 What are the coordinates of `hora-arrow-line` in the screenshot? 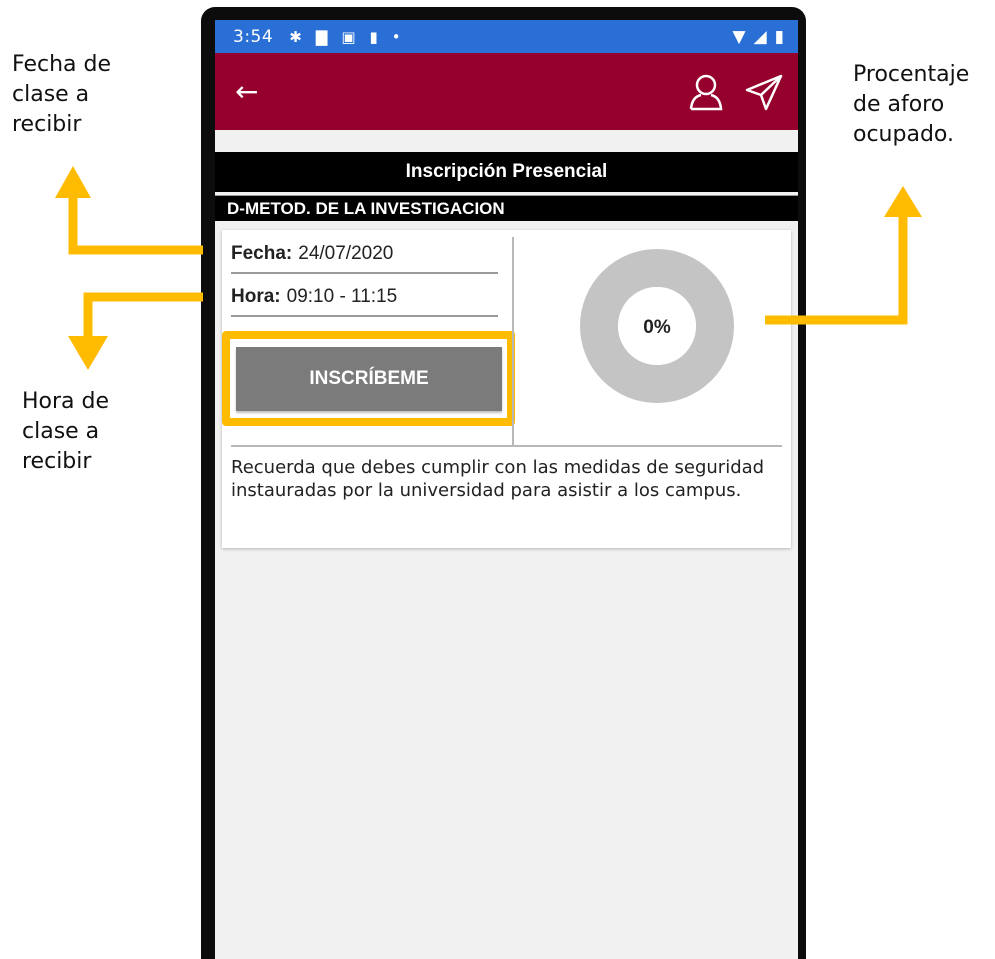 It's located at (143, 315).